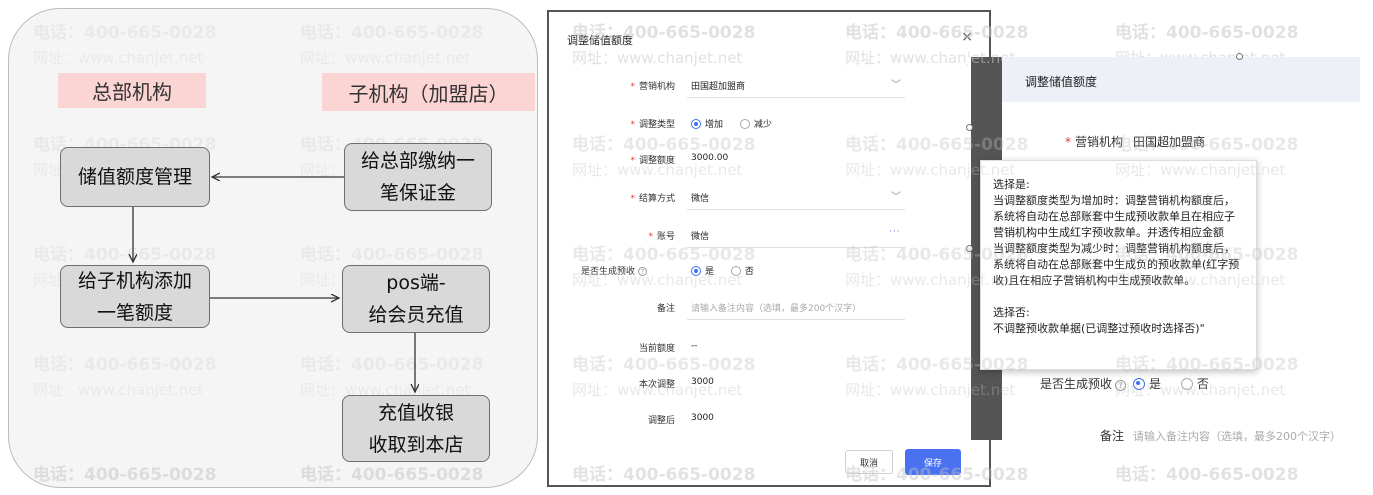 The height and width of the screenshot is (495, 1373). Describe the element at coordinates (135, 177) in the screenshot. I see `node-storage-quota-management: 储值额度管理` at that location.